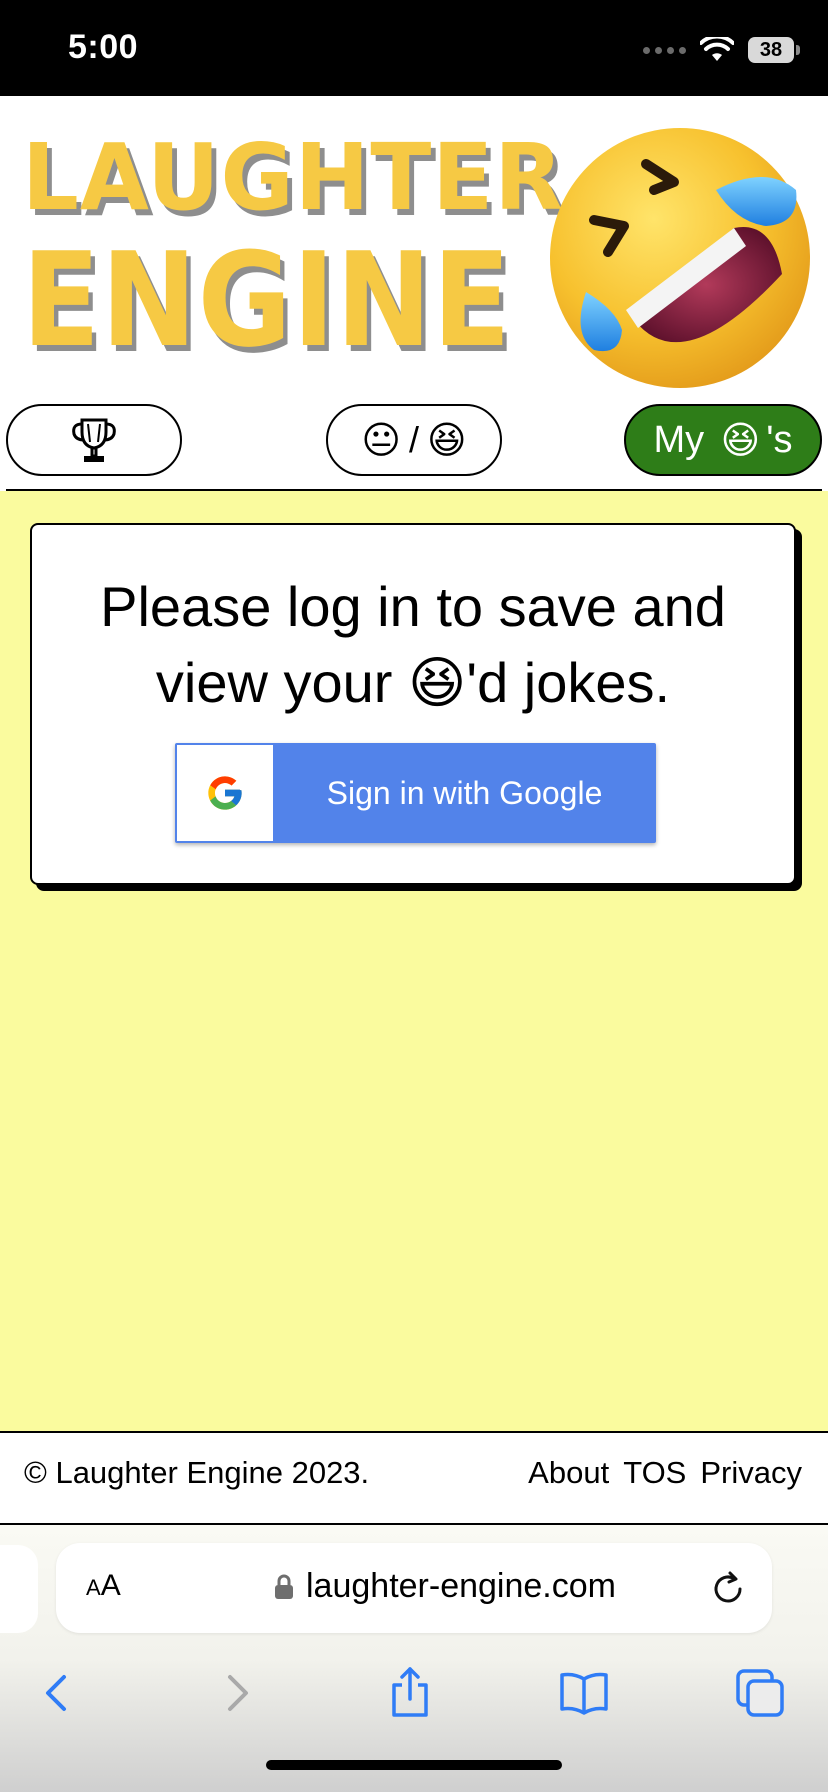 The width and height of the screenshot is (828, 1792). What do you see at coordinates (414, 1765) in the screenshot?
I see `home-indicator` at bounding box center [414, 1765].